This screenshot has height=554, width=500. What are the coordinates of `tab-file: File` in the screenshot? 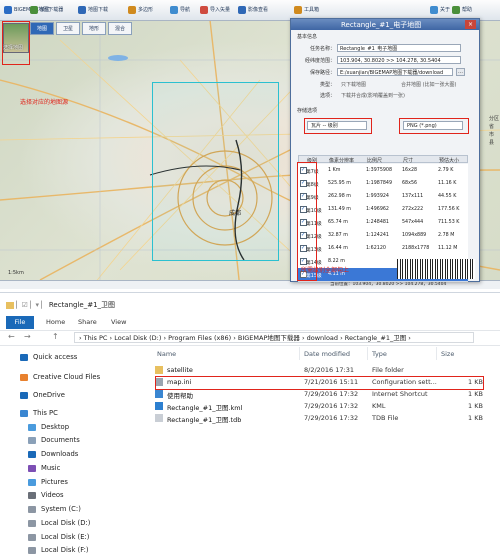 It's located at (20, 322).